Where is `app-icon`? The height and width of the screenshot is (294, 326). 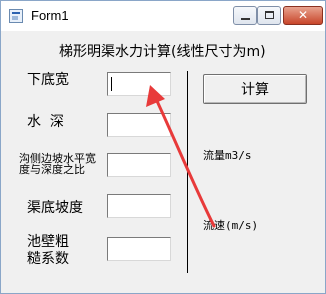 app-icon is located at coordinates (16, 16).